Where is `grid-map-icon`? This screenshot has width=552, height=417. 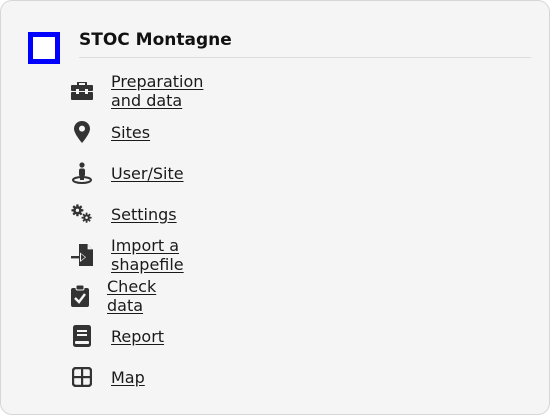 grid-map-icon is located at coordinates (82, 377).